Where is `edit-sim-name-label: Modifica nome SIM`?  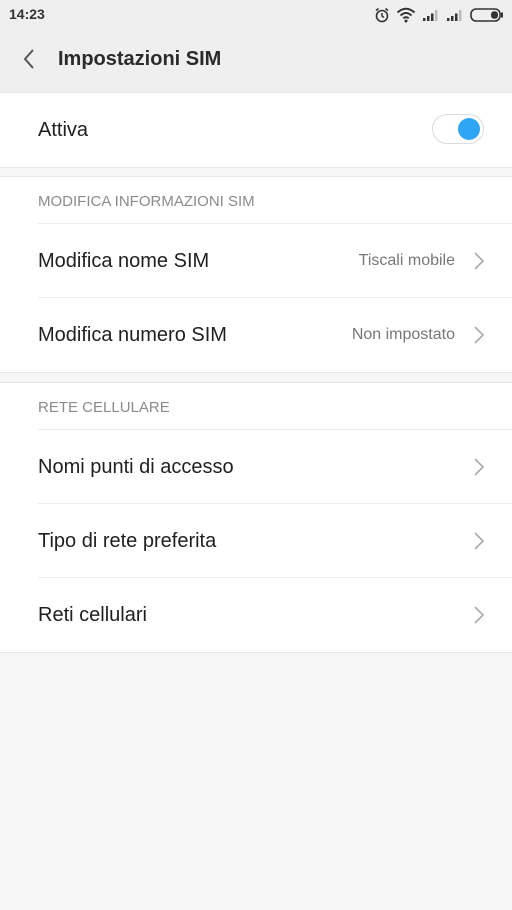
edit-sim-name-label: Modifica nome SIM is located at coordinates (124, 260).